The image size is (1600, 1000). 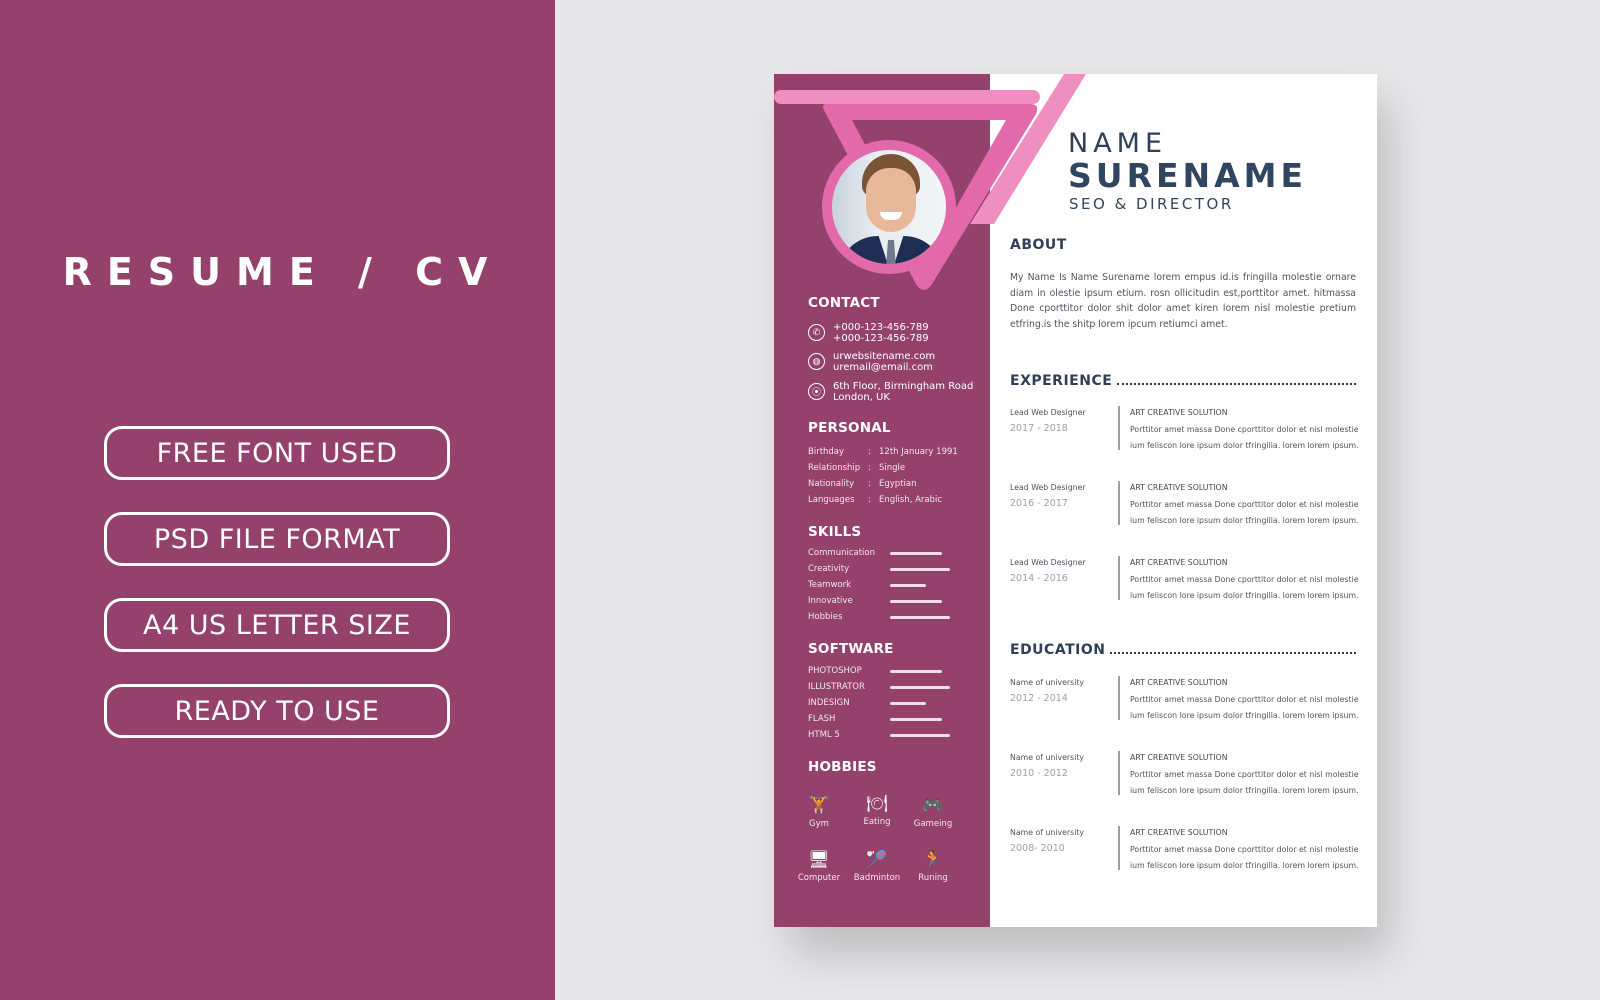 I want to click on address-line-1: 6th Floor, Birmingham Road, so click(x=903, y=386).